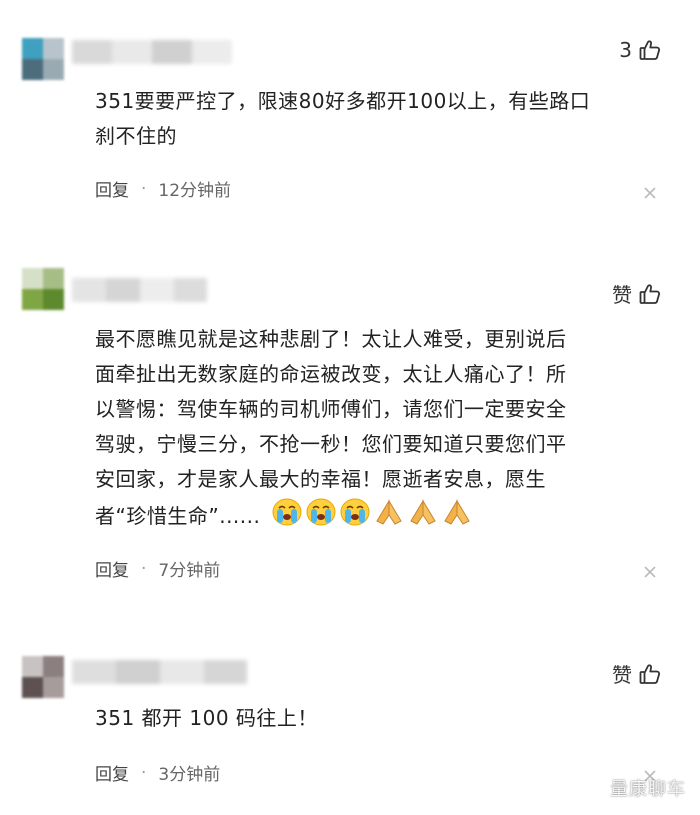 This screenshot has height=815, width=700. Describe the element at coordinates (159, 672) in the screenshot. I see `username-blurred` at that location.